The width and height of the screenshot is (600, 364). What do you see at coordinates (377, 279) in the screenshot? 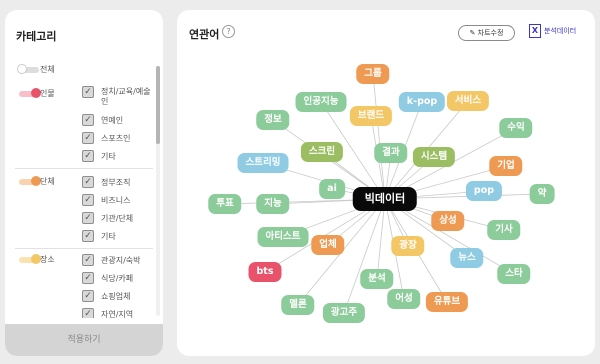
I see `related-word: 분석` at bounding box center [377, 279].